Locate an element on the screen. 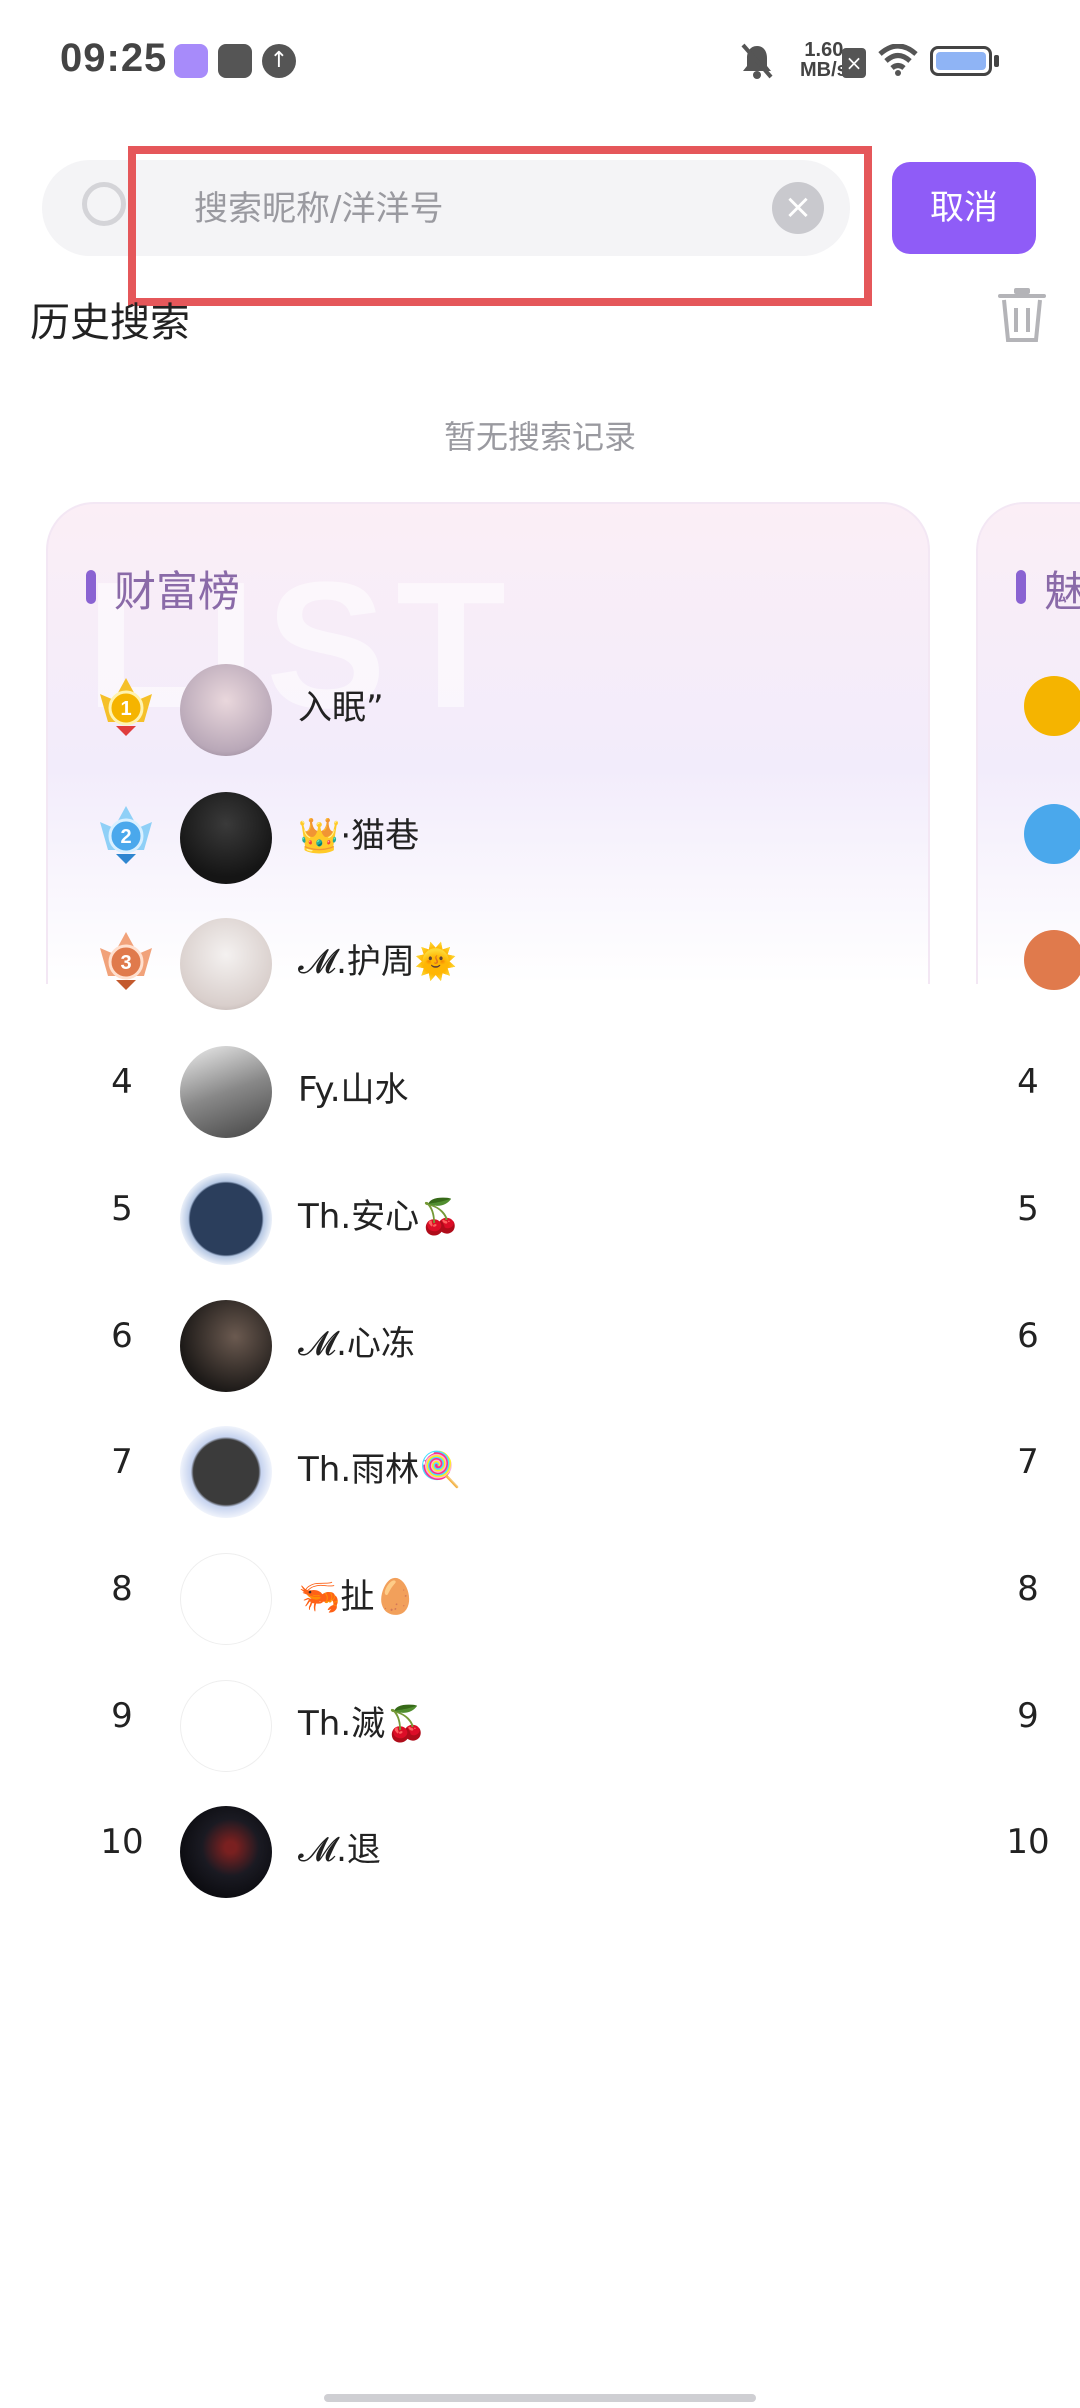 The image size is (1080, 2408). nickname: Th.安心🍒 is located at coordinates (380, 1217).